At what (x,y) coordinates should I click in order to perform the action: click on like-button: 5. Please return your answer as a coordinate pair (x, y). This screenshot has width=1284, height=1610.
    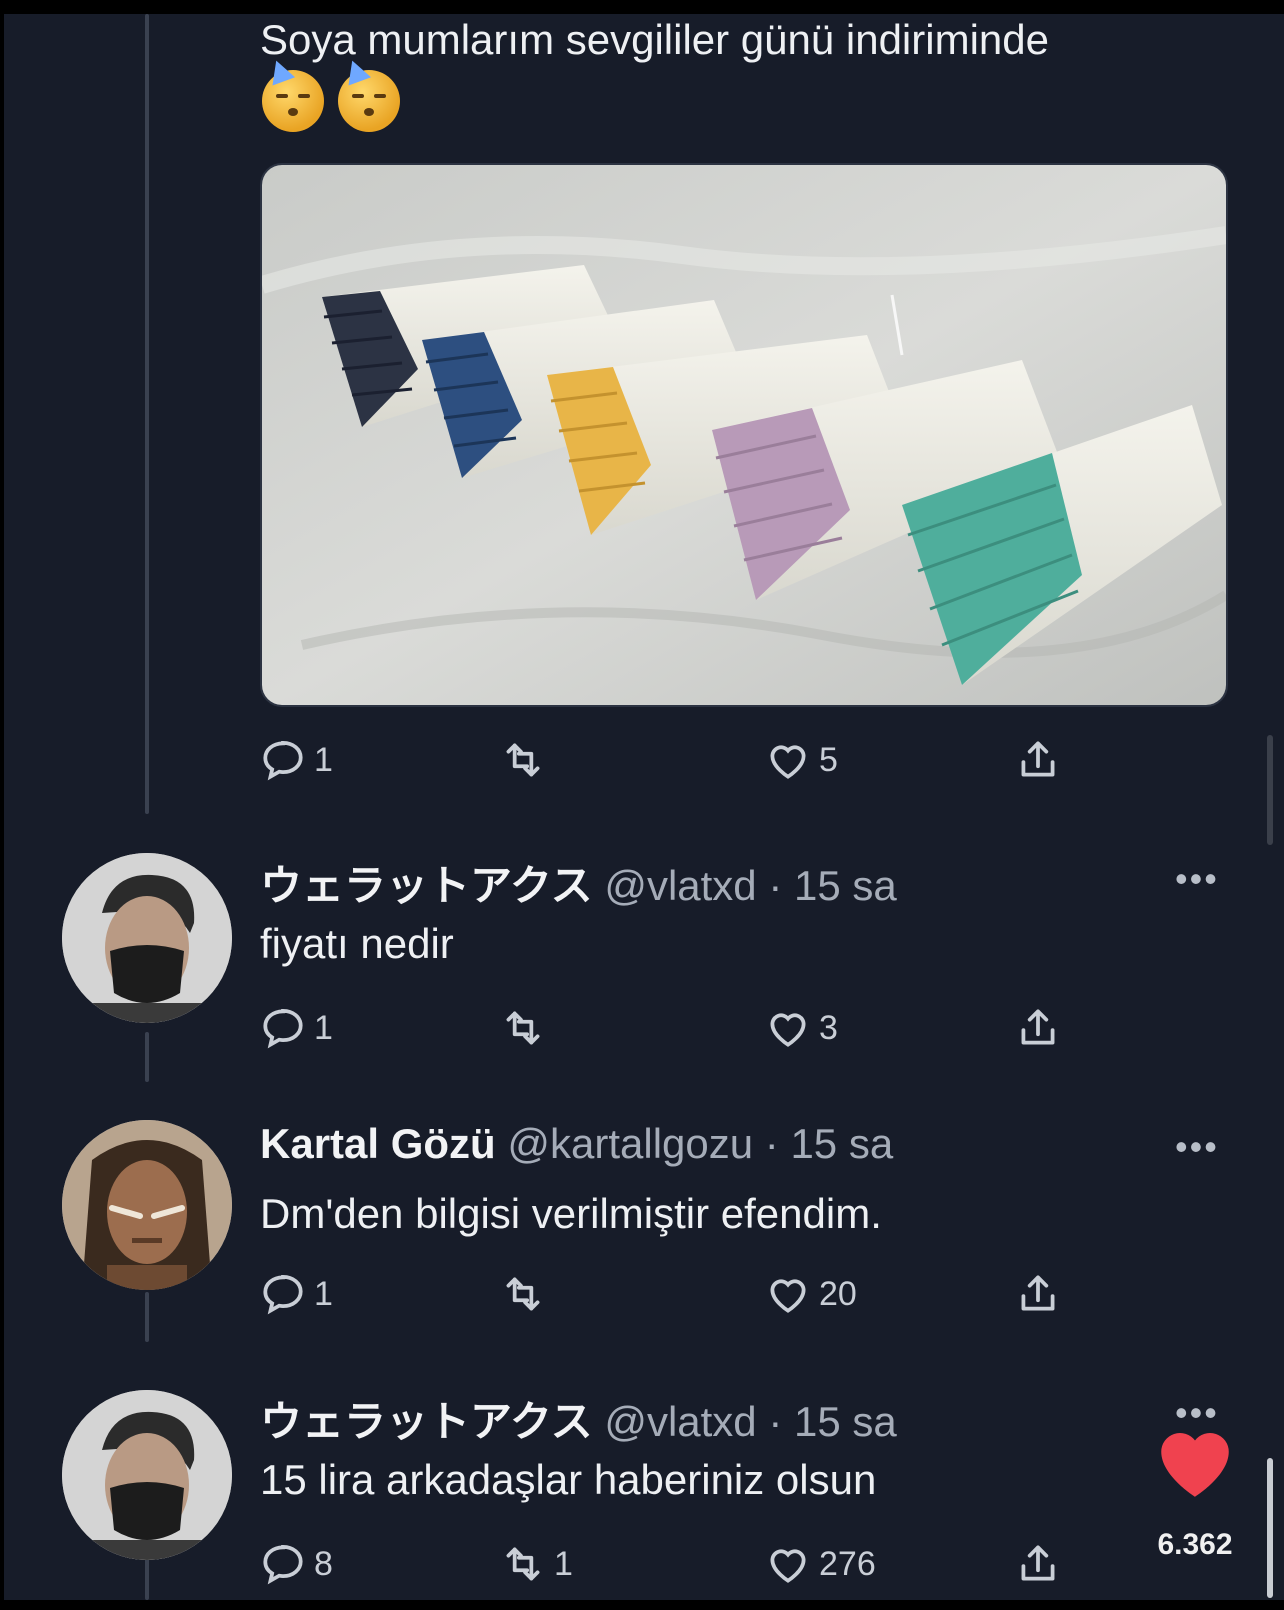
    Looking at the image, I should click on (800, 760).